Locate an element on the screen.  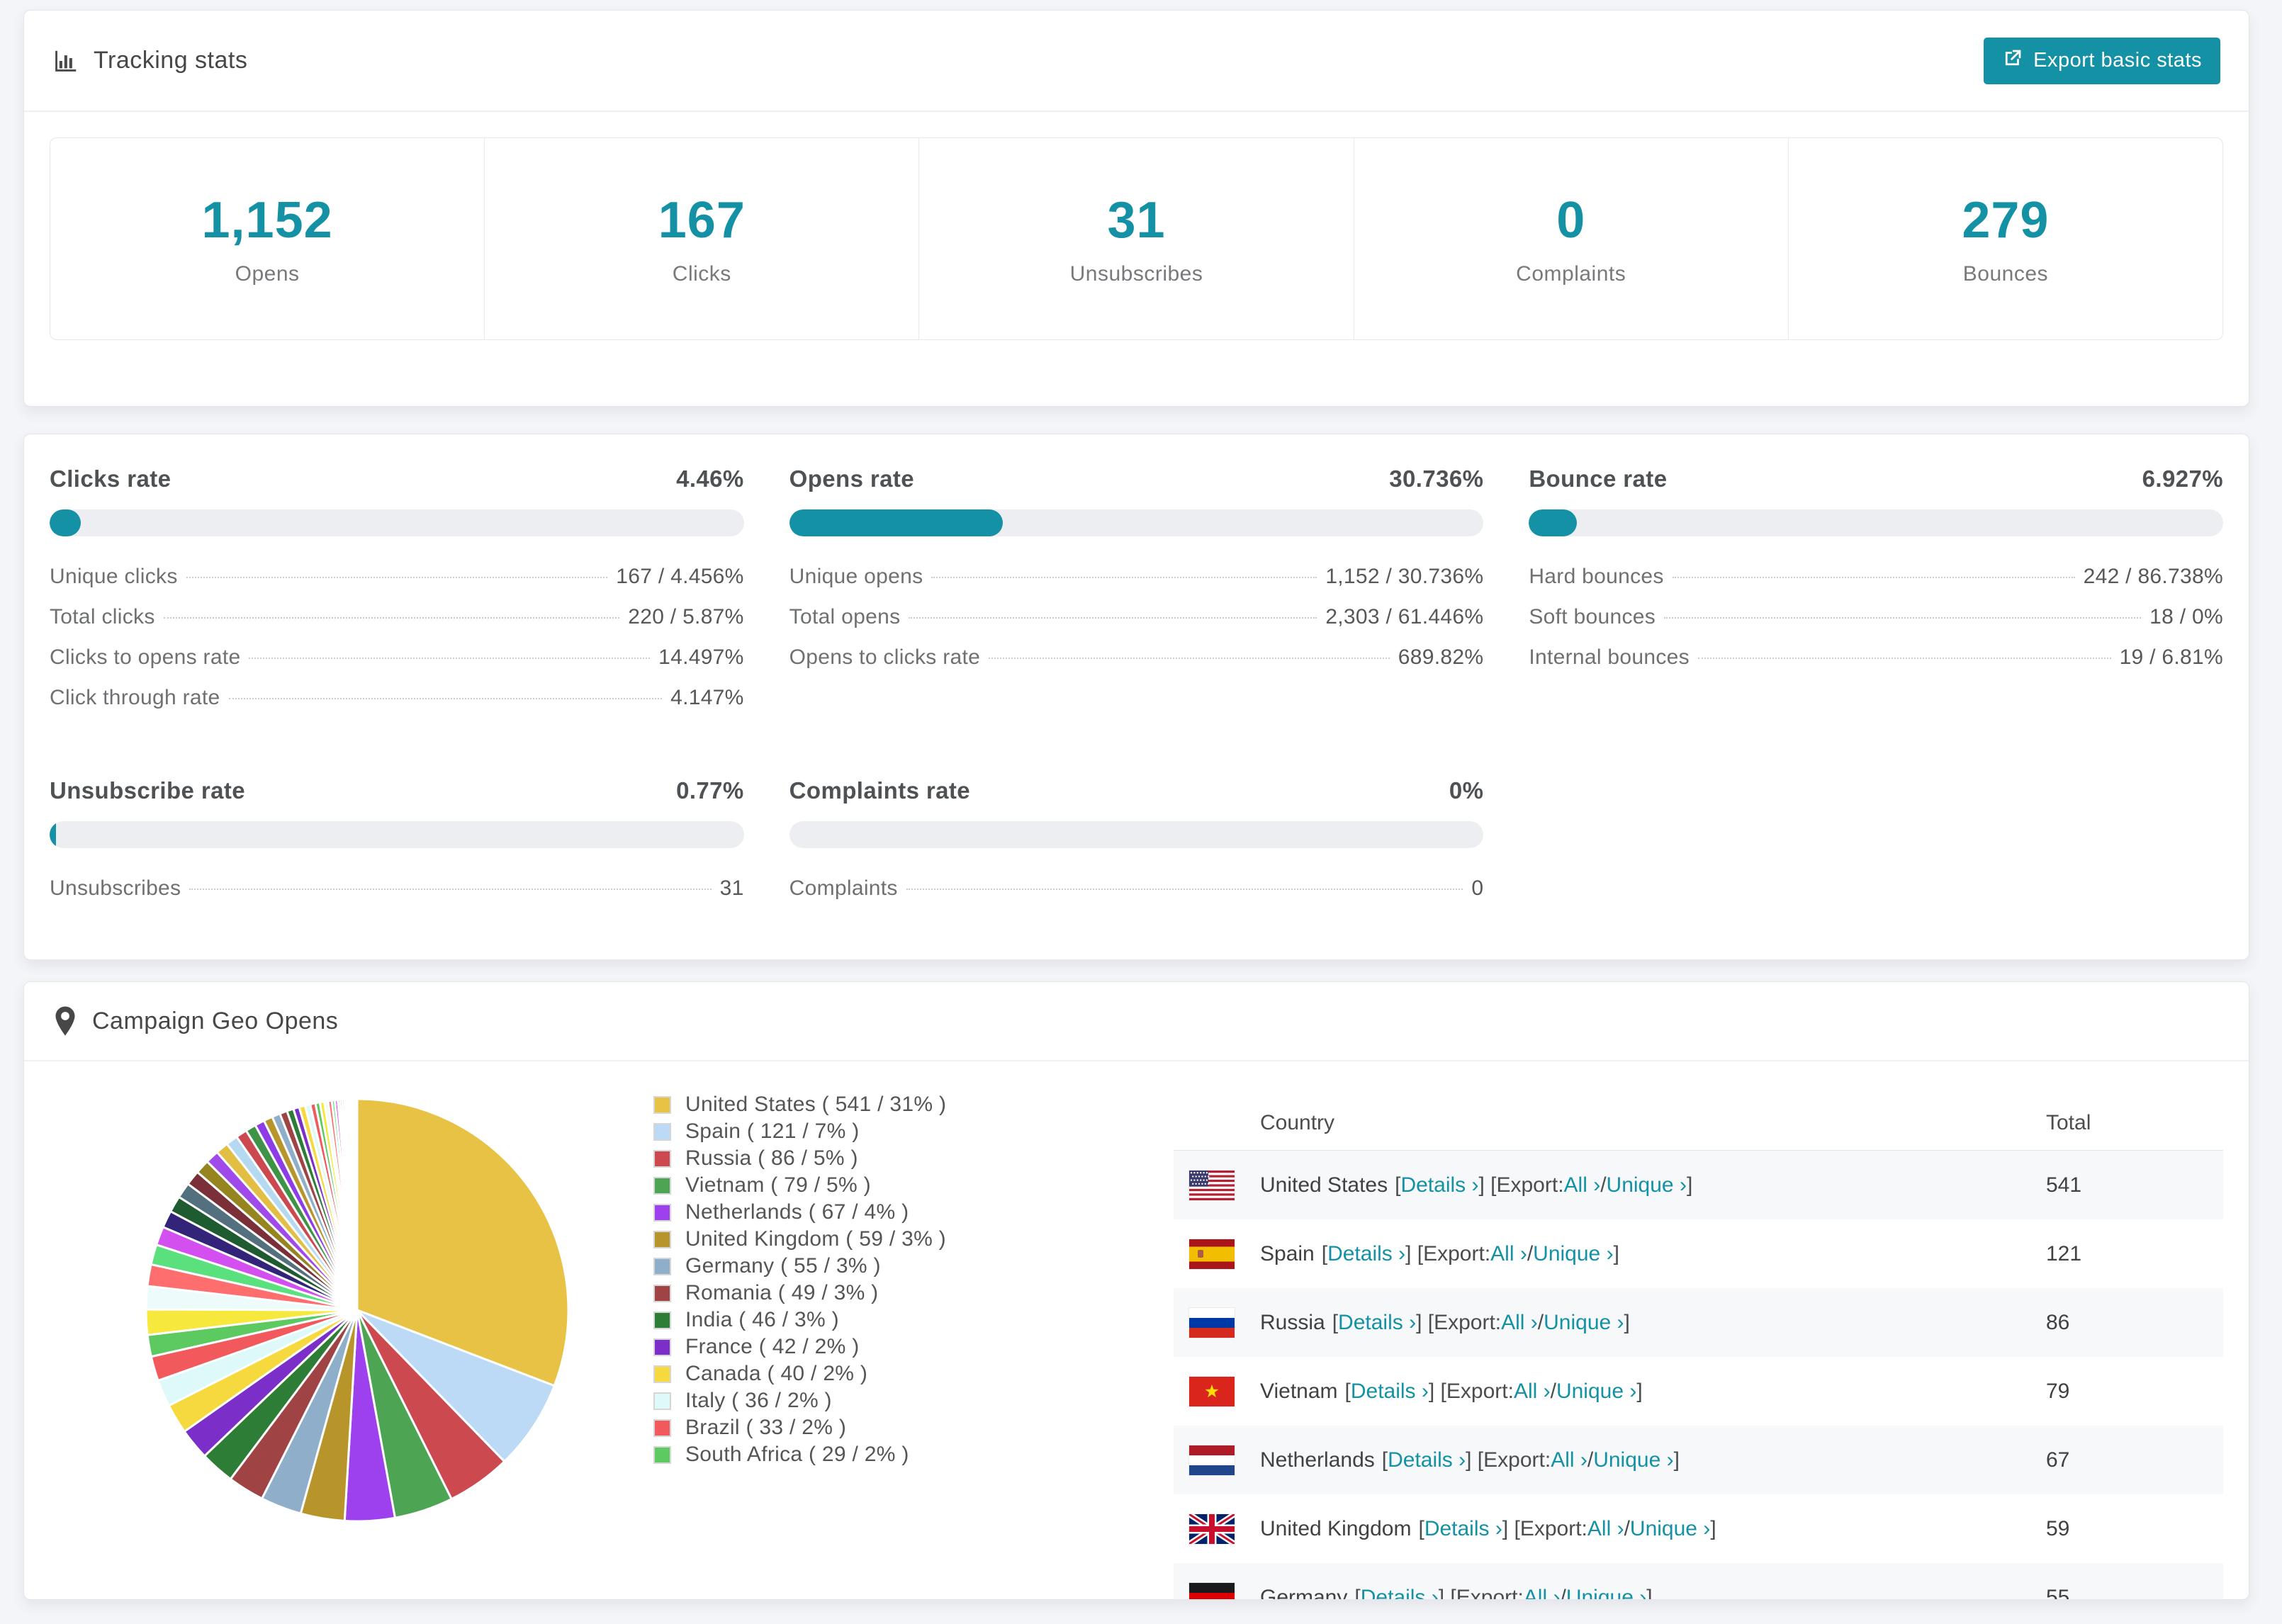
detail-label: Unique clicks is located at coordinates (114, 576).